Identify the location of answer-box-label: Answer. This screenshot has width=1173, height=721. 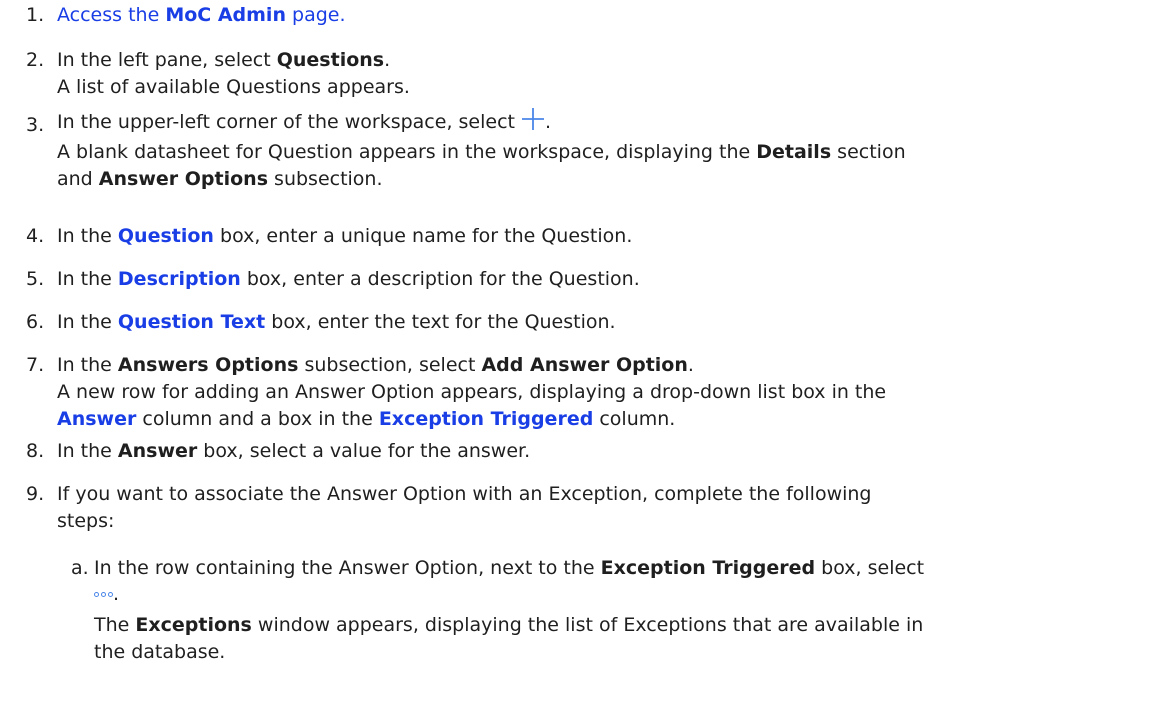
(157, 451).